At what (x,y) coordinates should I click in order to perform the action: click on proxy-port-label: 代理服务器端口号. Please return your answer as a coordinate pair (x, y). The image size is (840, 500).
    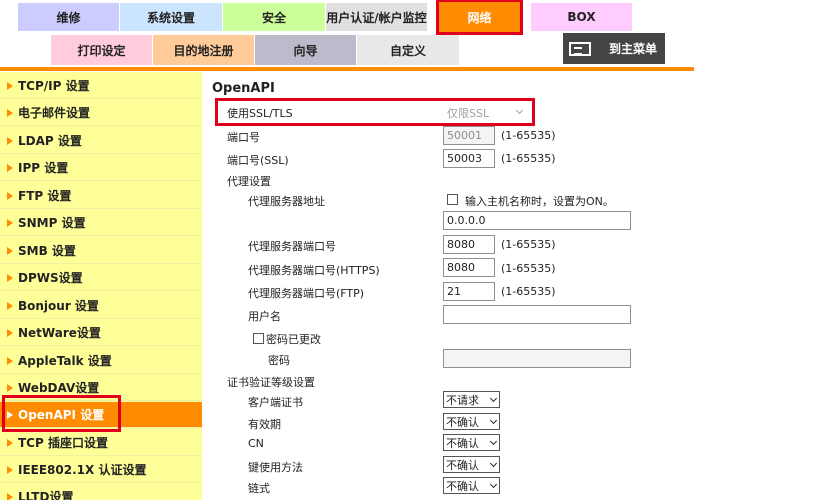
    Looking at the image, I should click on (292, 246).